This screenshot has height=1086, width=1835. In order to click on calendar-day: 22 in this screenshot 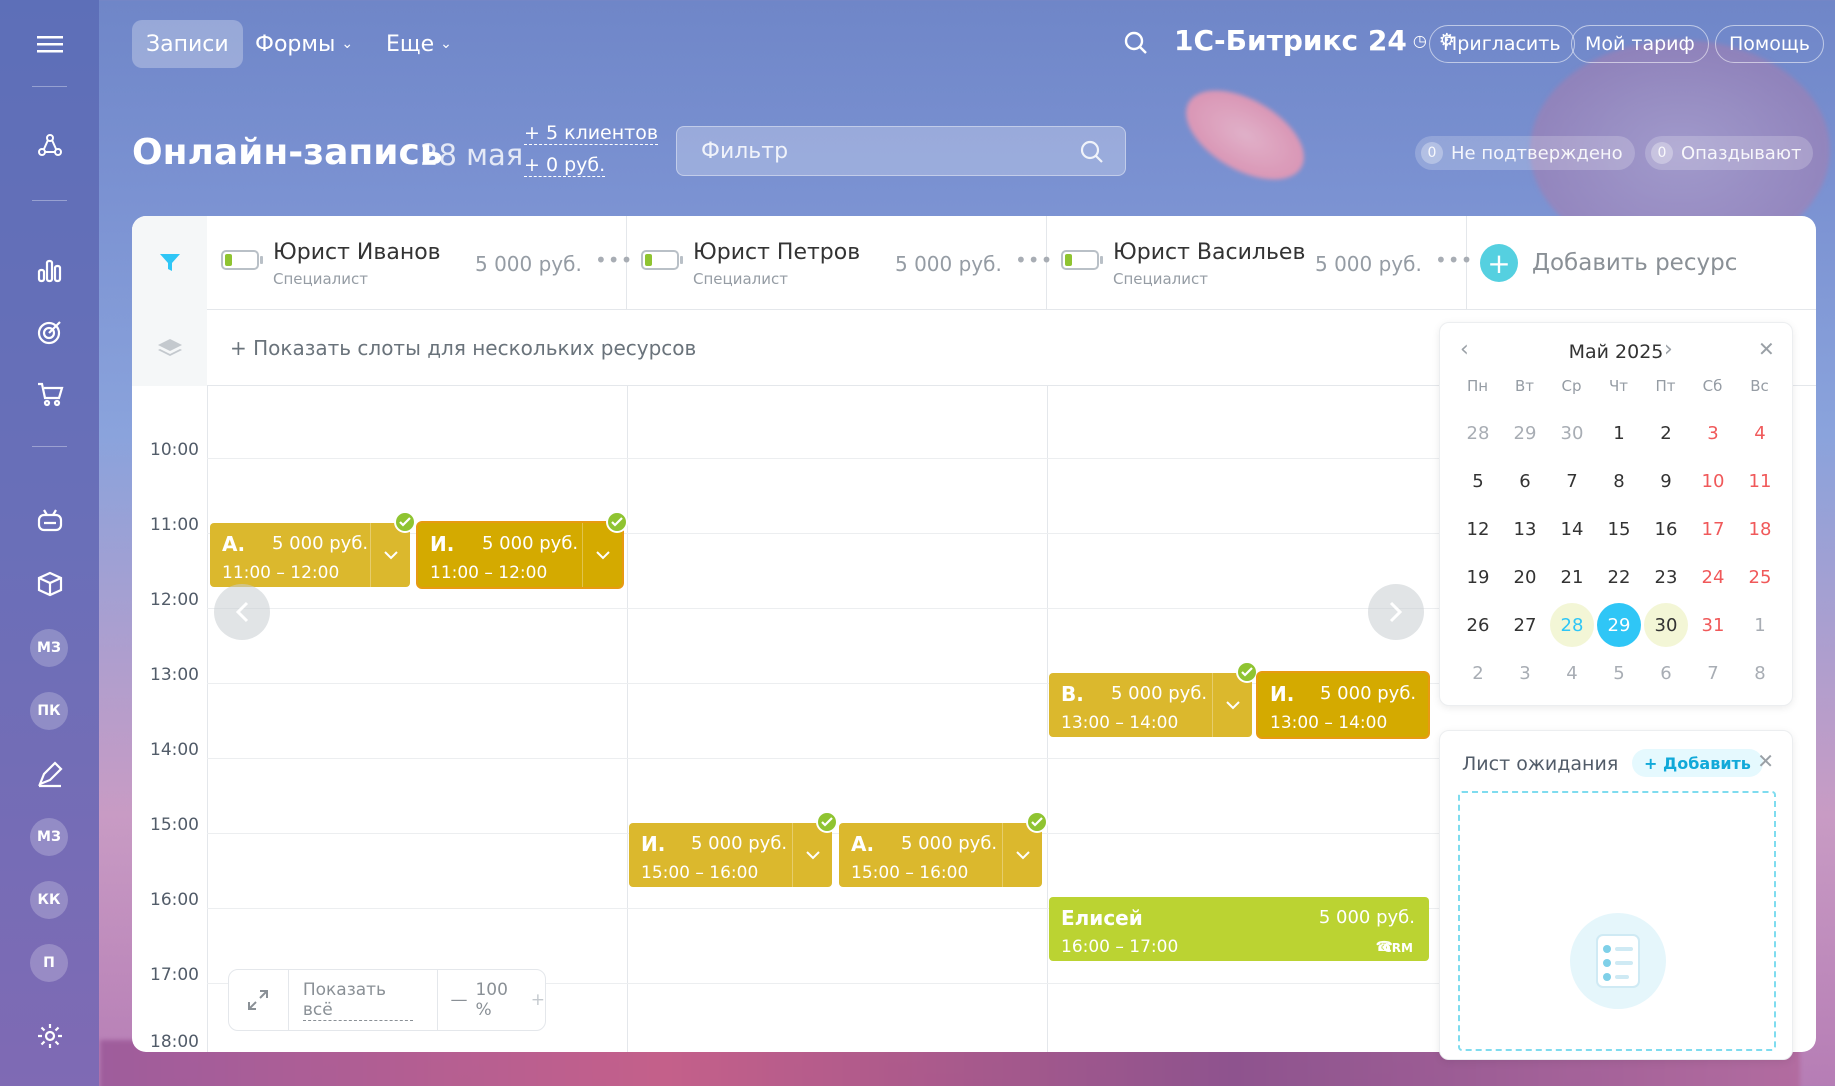, I will do `click(1619, 577)`.